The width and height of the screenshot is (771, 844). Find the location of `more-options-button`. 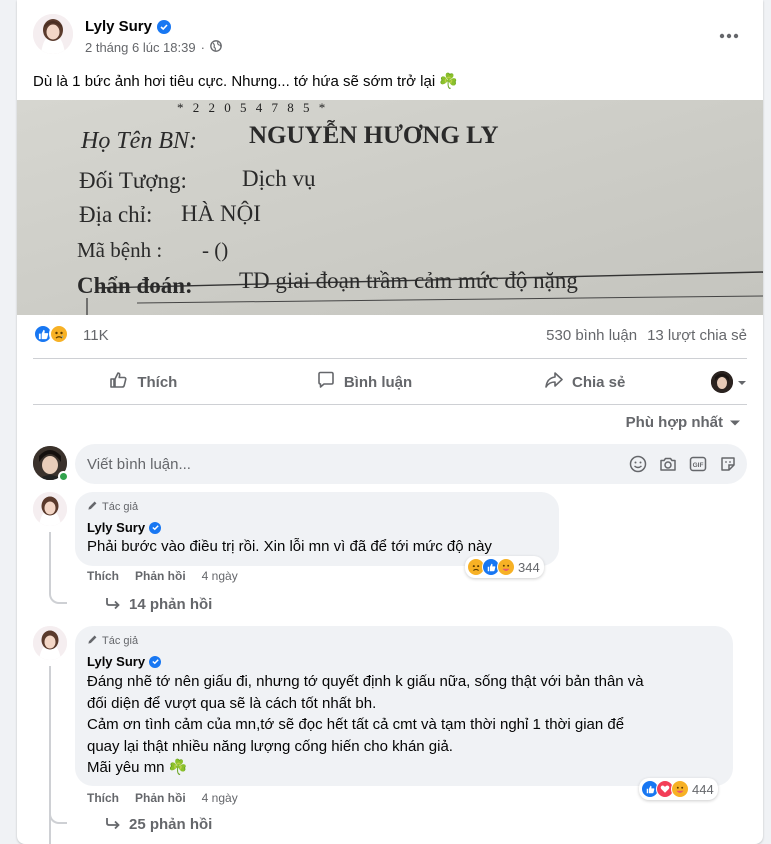

more-options-button is located at coordinates (729, 40).